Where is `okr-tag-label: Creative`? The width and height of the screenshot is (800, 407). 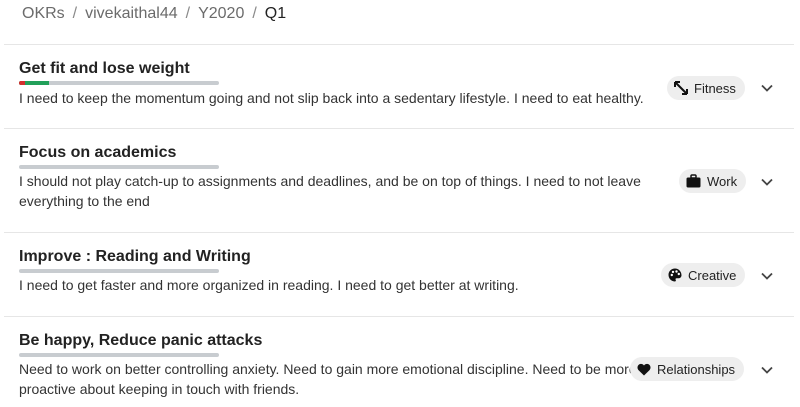
okr-tag-label: Creative is located at coordinates (712, 275).